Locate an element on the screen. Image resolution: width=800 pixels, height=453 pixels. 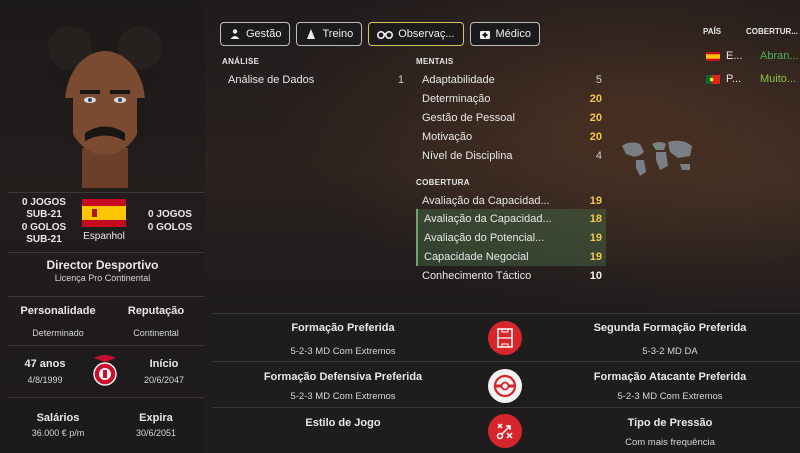
formation-pitch-icon is located at coordinates (505, 338).